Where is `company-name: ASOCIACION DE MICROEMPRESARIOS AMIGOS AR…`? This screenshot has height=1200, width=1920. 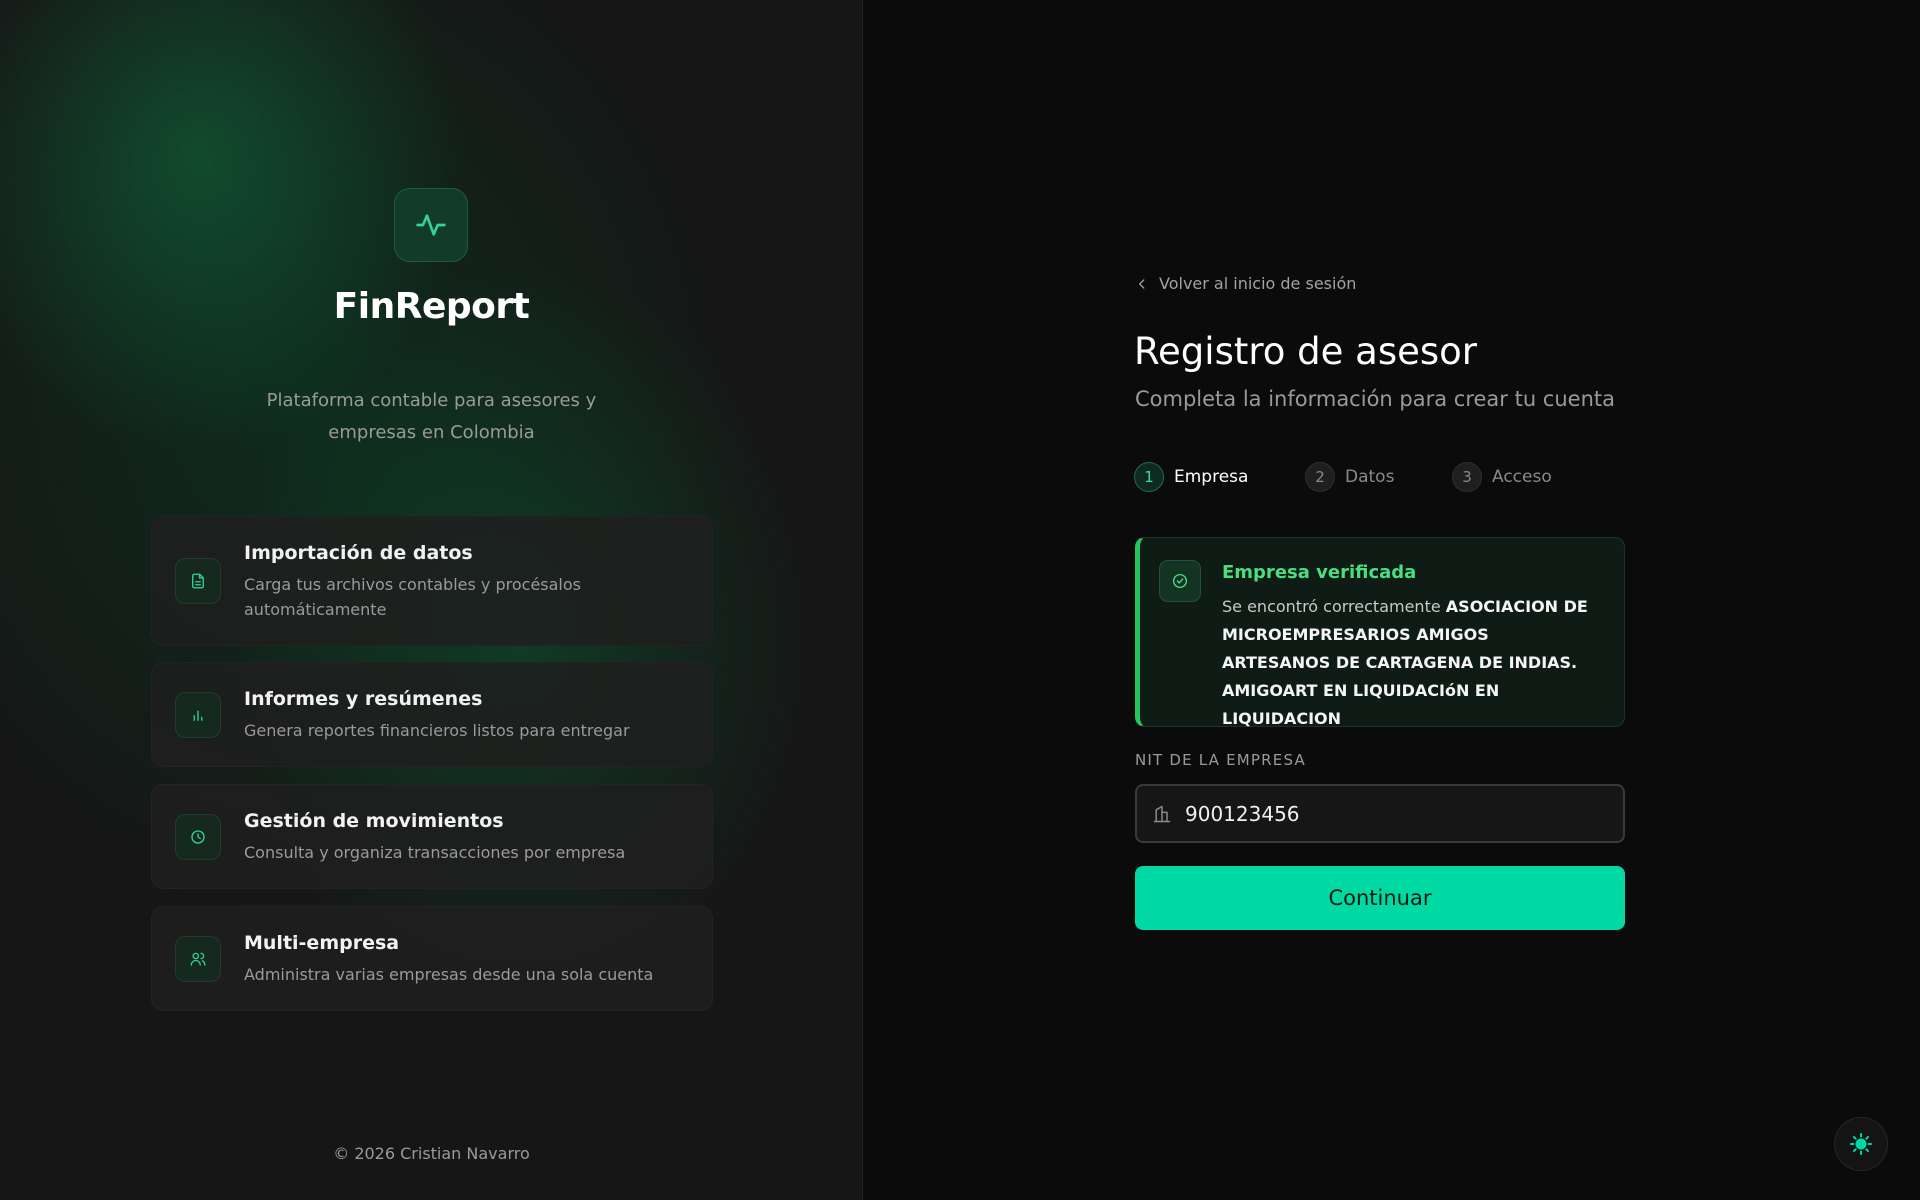
company-name: ASOCIACION DE MICROEMPRESARIOS AMIGOS AR… is located at coordinates (1405, 662).